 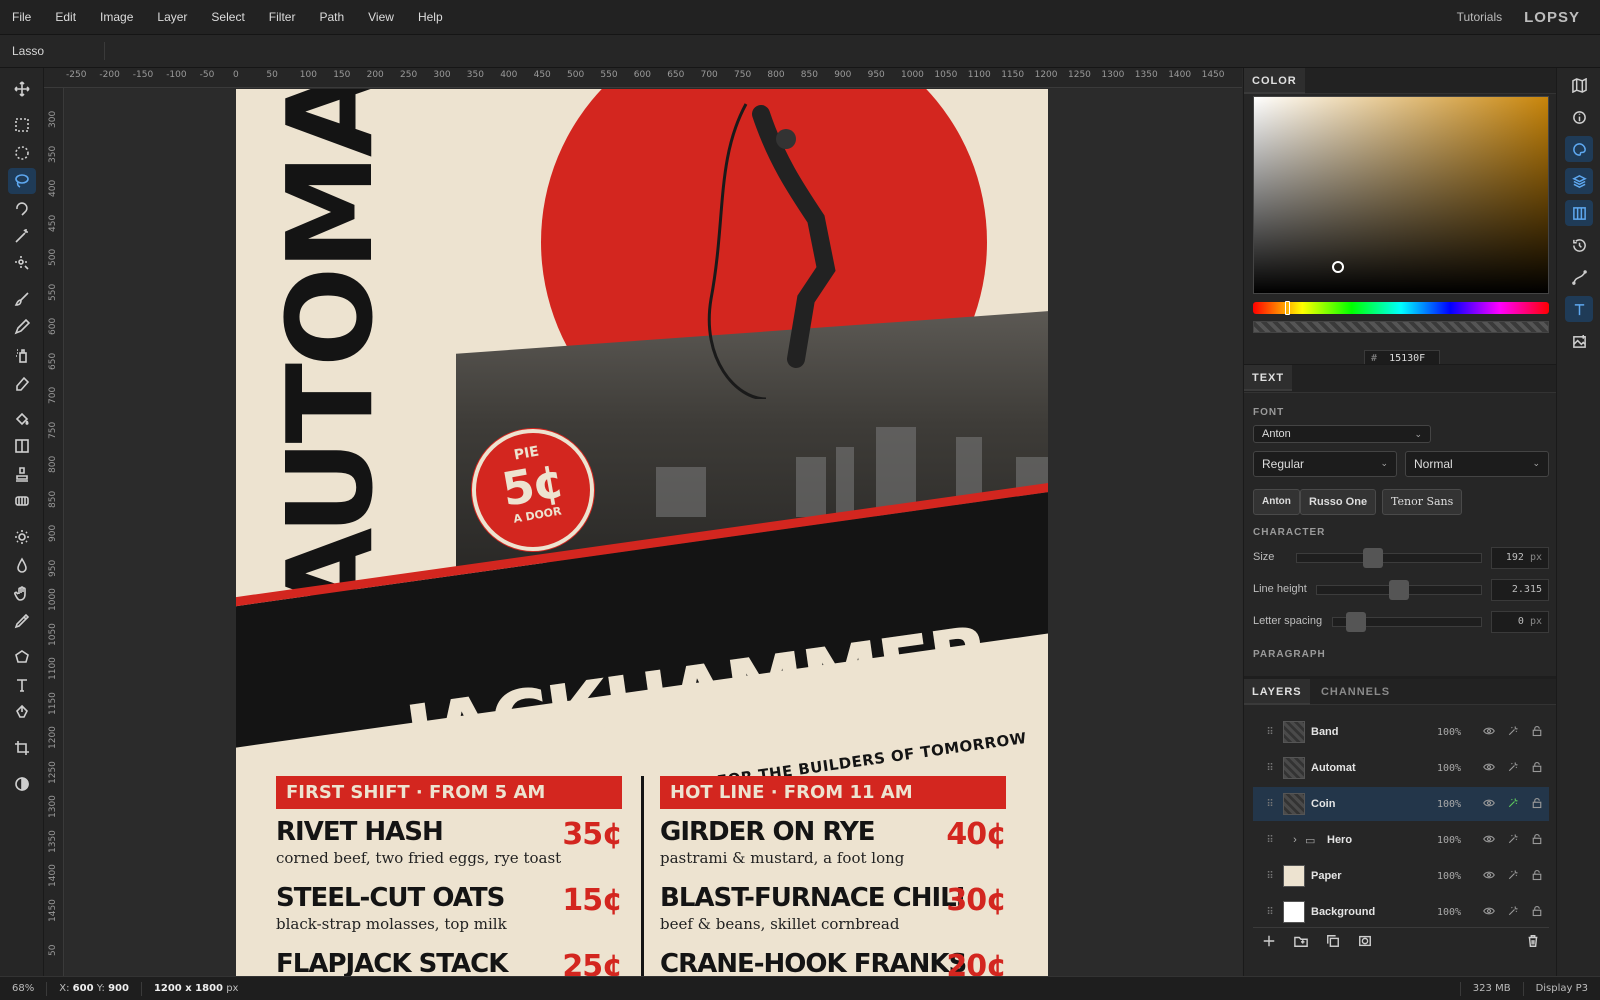 I want to click on color-picker-square, so click(x=1401, y=195).